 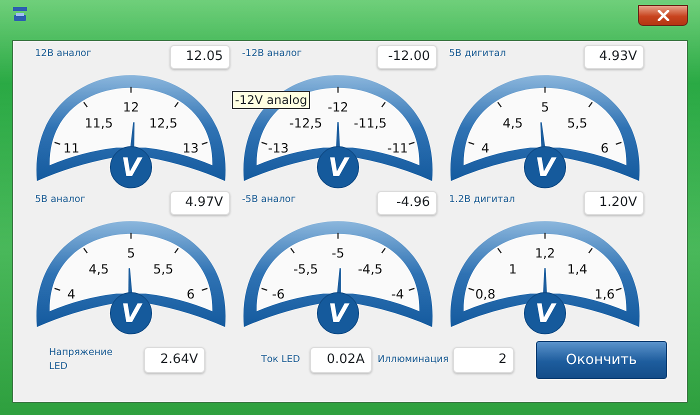 What do you see at coordinates (278, 149) in the screenshot?
I see `scale-label: -13` at bounding box center [278, 149].